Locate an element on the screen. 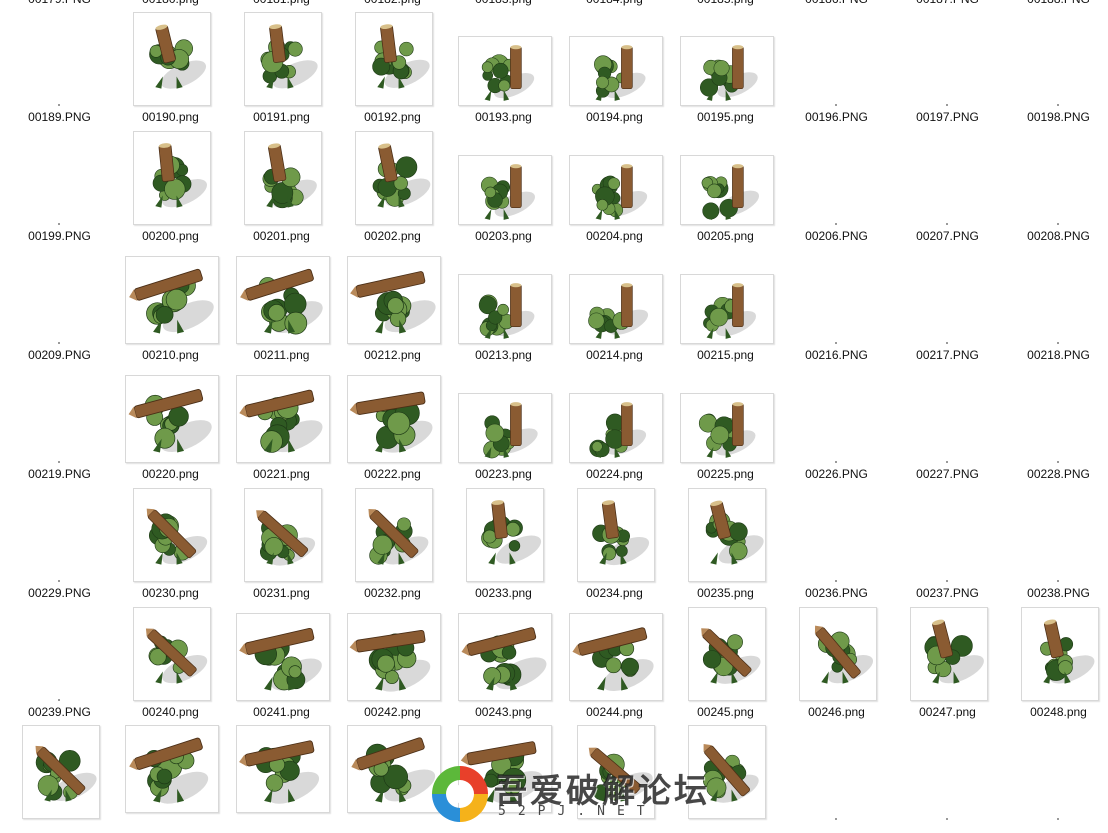  file-tile: 00231.png is located at coordinates (281, 538).